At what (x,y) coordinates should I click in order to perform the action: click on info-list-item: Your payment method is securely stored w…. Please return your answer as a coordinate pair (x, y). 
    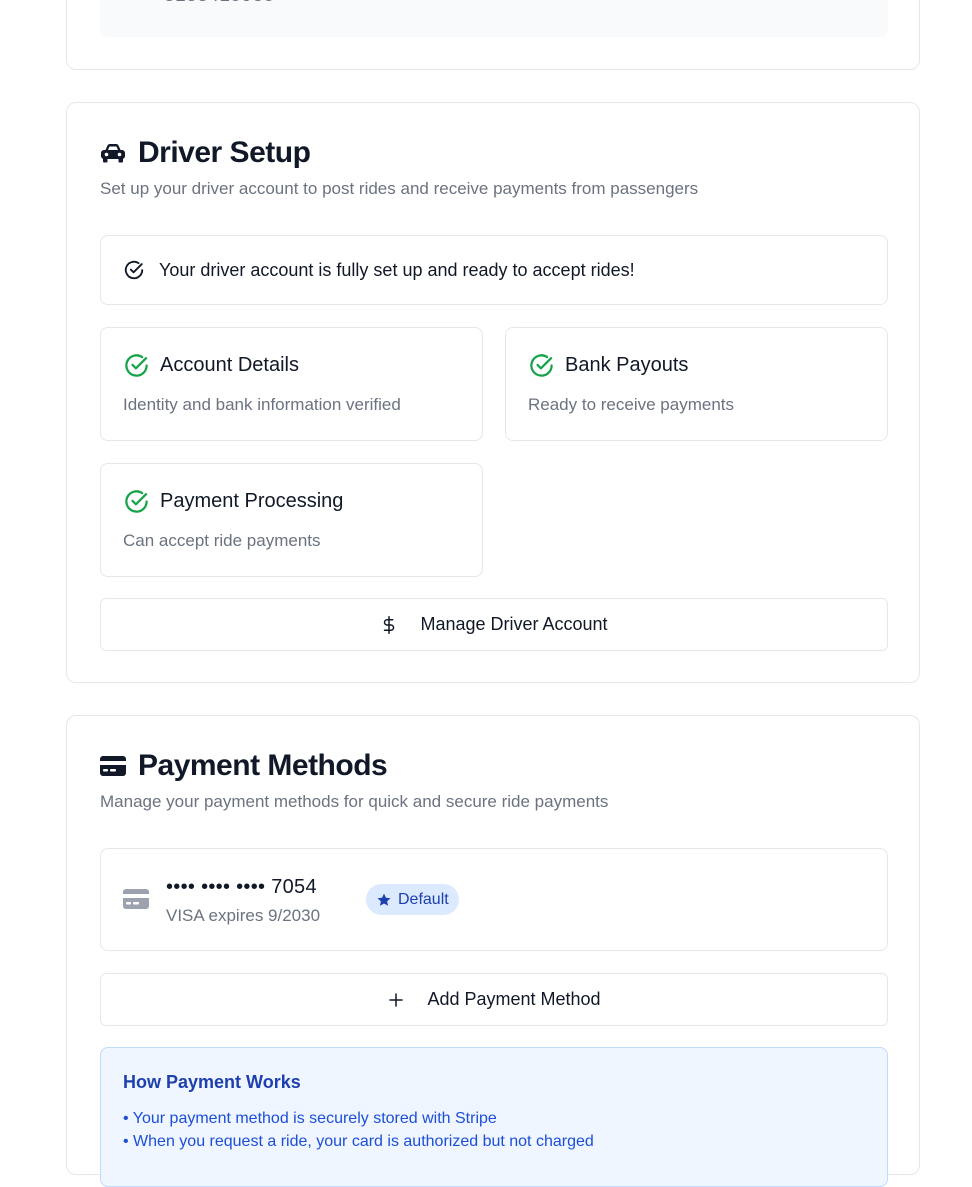
    Looking at the image, I should click on (358, 1118).